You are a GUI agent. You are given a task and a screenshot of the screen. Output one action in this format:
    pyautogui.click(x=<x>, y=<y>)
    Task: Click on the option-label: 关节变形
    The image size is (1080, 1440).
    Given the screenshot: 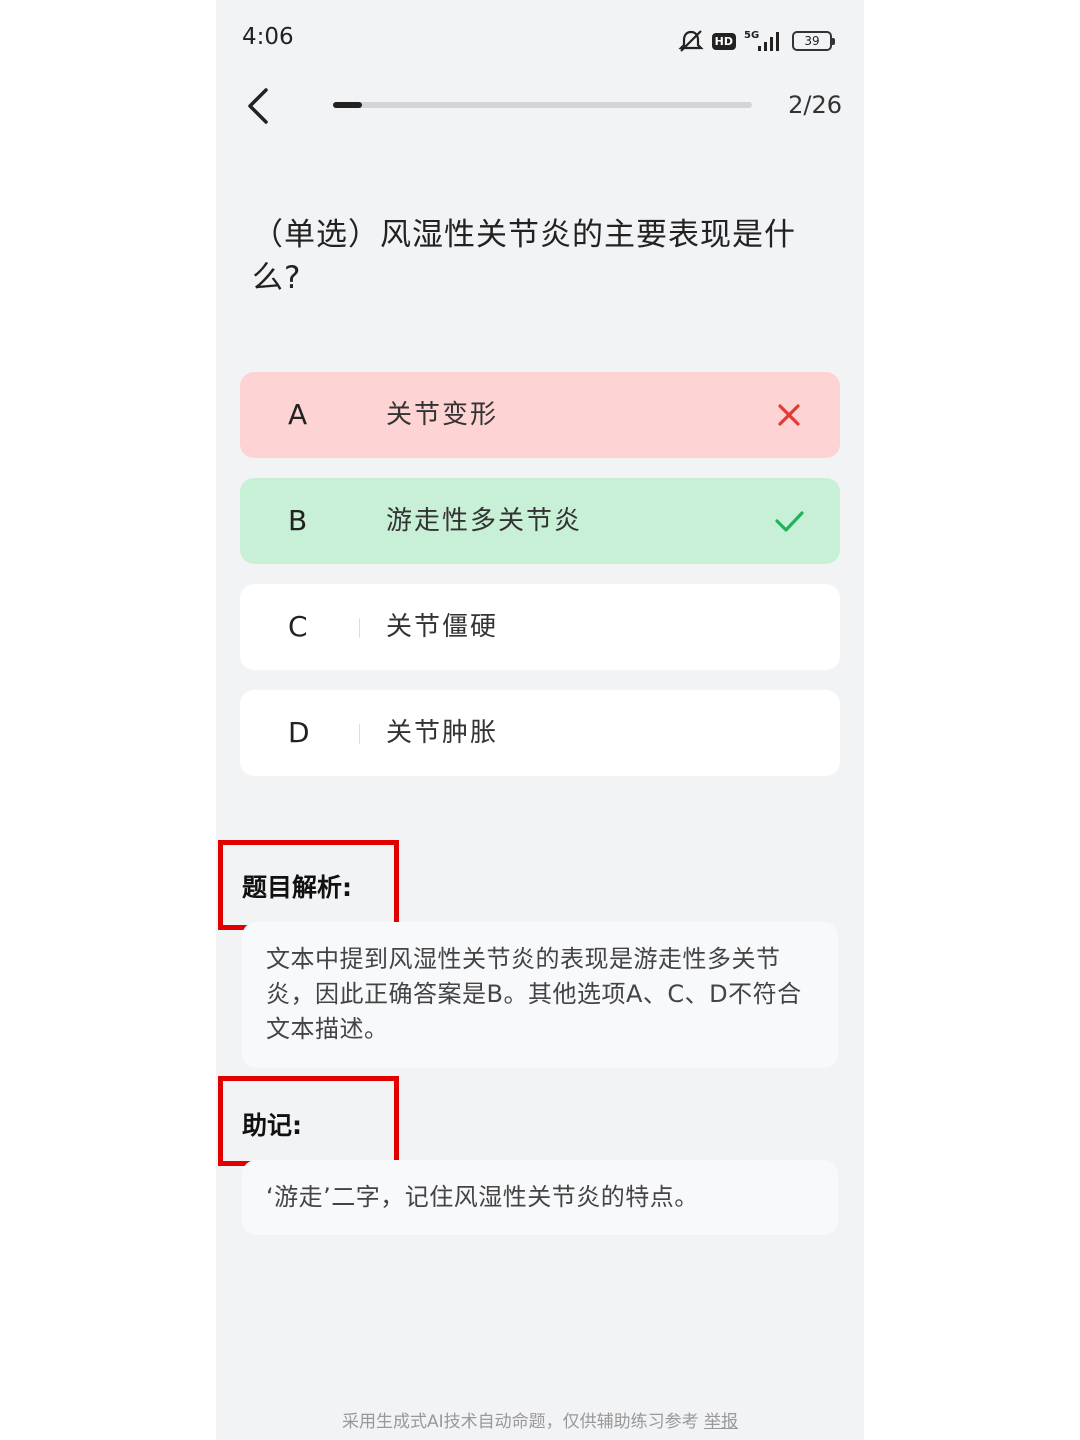 What is the action you would take?
    pyautogui.click(x=442, y=415)
    